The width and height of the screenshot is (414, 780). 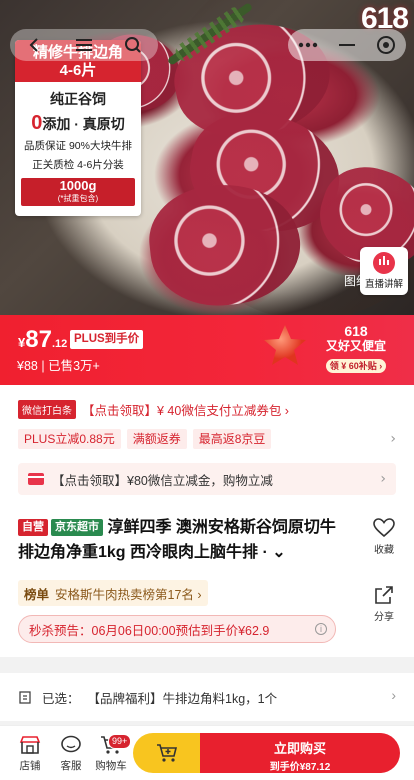 I want to click on plus-price-tag: PLUS到手价, so click(x=107, y=339).